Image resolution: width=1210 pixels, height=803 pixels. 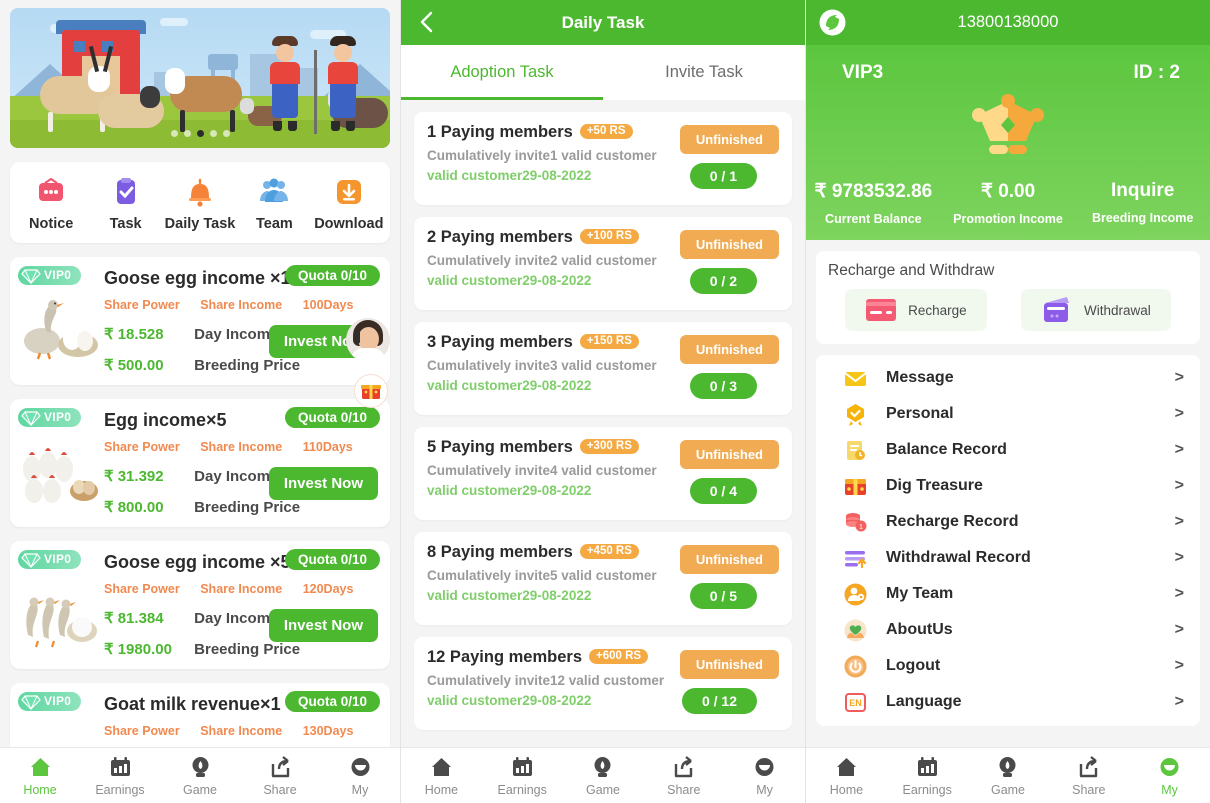 What do you see at coordinates (197, 278) in the screenshot?
I see `product-title: Goose egg income ×1` at bounding box center [197, 278].